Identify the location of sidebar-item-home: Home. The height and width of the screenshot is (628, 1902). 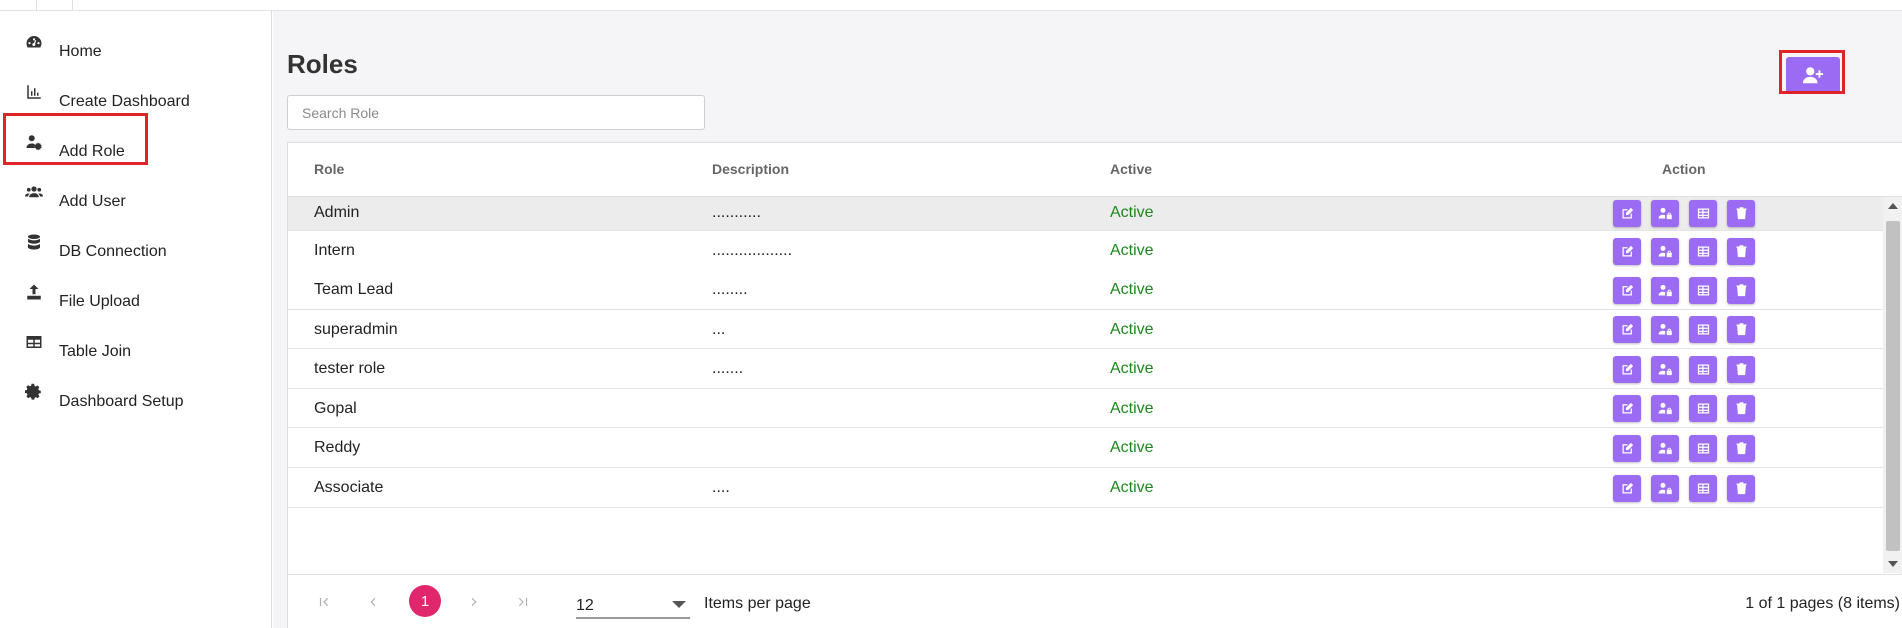
(136, 45).